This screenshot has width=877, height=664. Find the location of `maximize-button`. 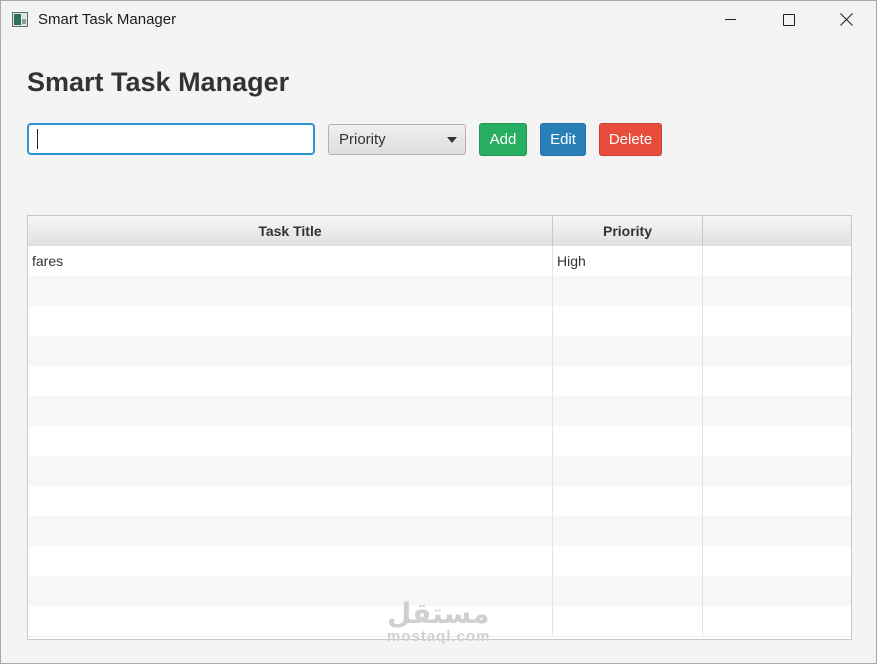

maximize-button is located at coordinates (788, 20).